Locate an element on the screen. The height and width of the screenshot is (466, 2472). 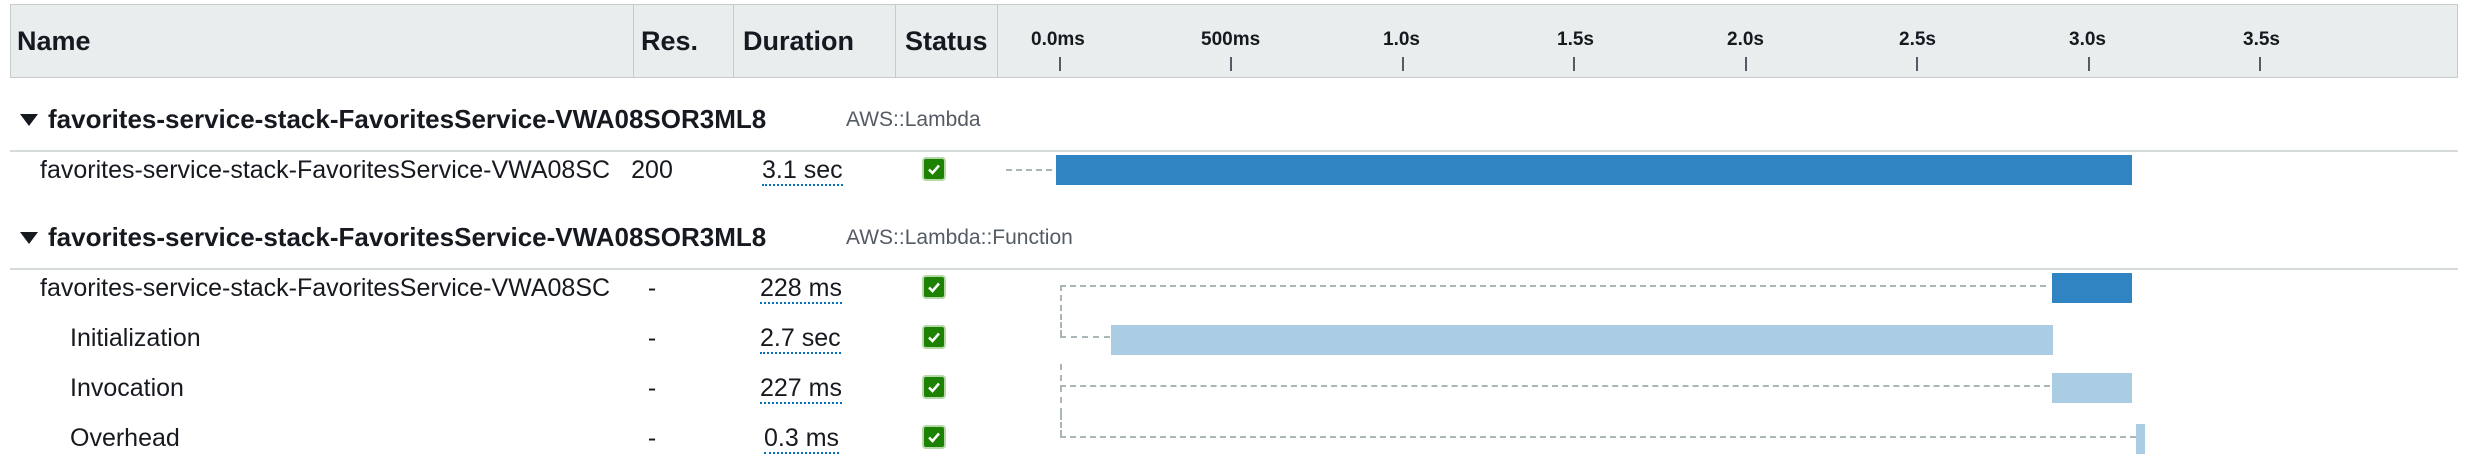
tick-label: 500ms is located at coordinates (1231, 39).